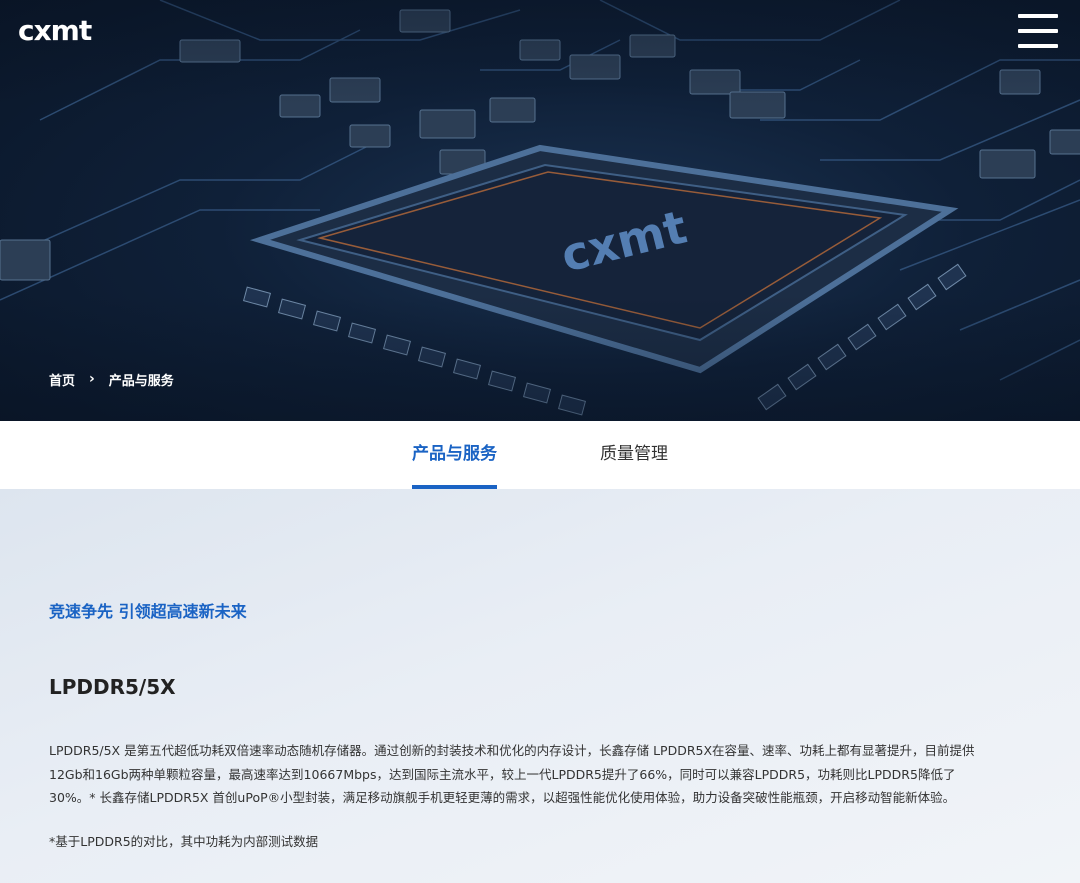 The image size is (1080, 883). I want to click on menu-bar-middle, so click(1038, 31).